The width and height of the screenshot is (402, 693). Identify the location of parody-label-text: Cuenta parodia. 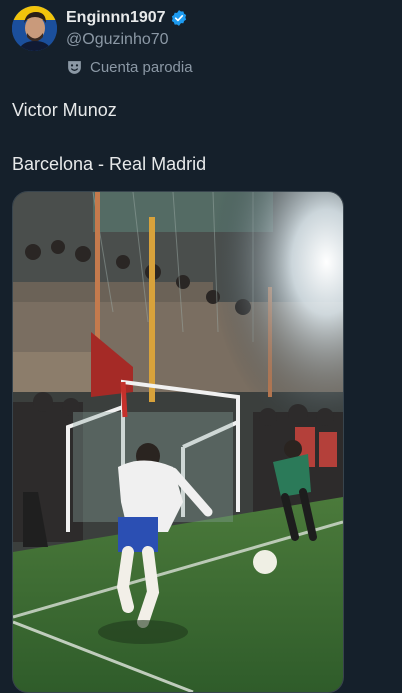
(141, 67).